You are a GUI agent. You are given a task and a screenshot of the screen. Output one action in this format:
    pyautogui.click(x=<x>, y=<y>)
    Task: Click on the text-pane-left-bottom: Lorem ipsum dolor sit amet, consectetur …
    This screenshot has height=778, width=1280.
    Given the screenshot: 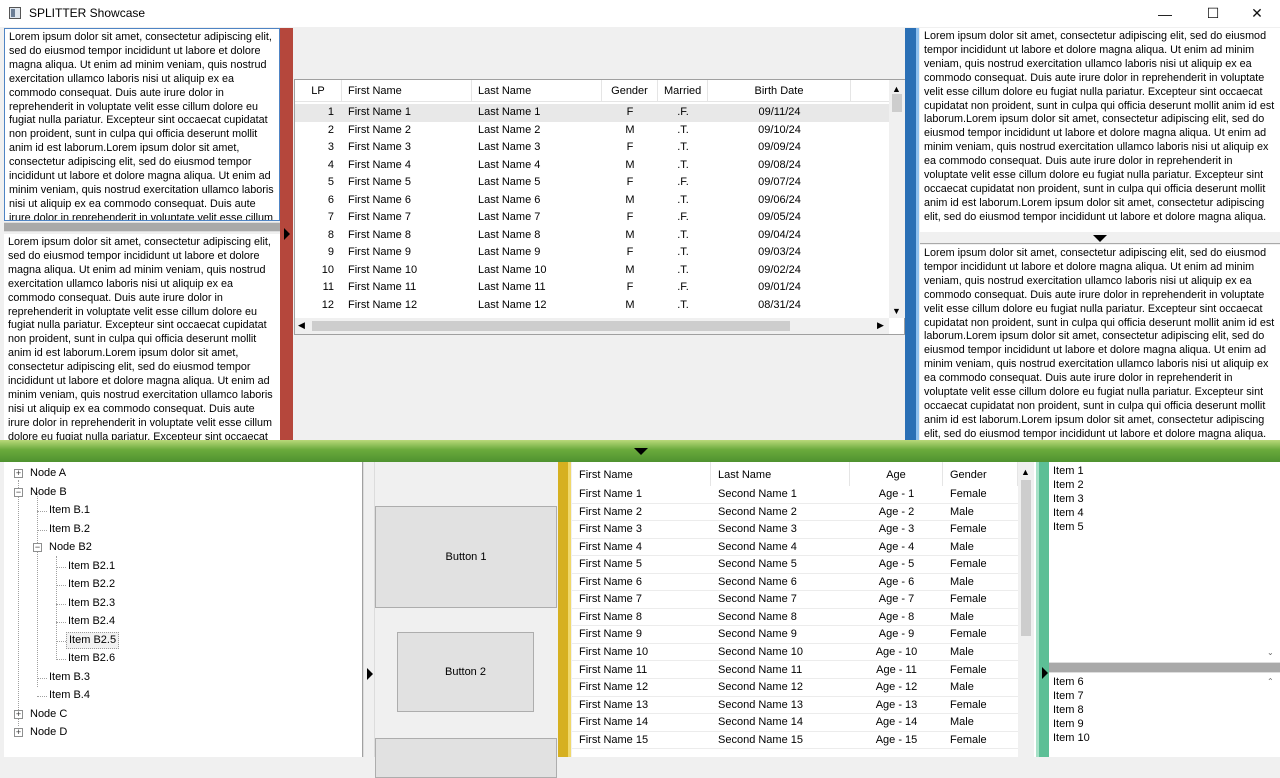 What is the action you would take?
    pyautogui.click(x=142, y=337)
    